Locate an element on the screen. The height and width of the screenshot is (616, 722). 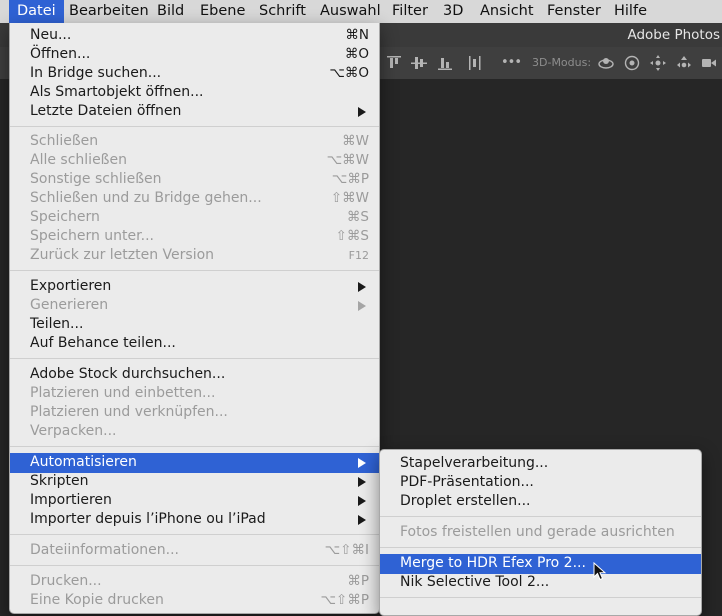
menu-ebene: Ebene is located at coordinates (222, 11).